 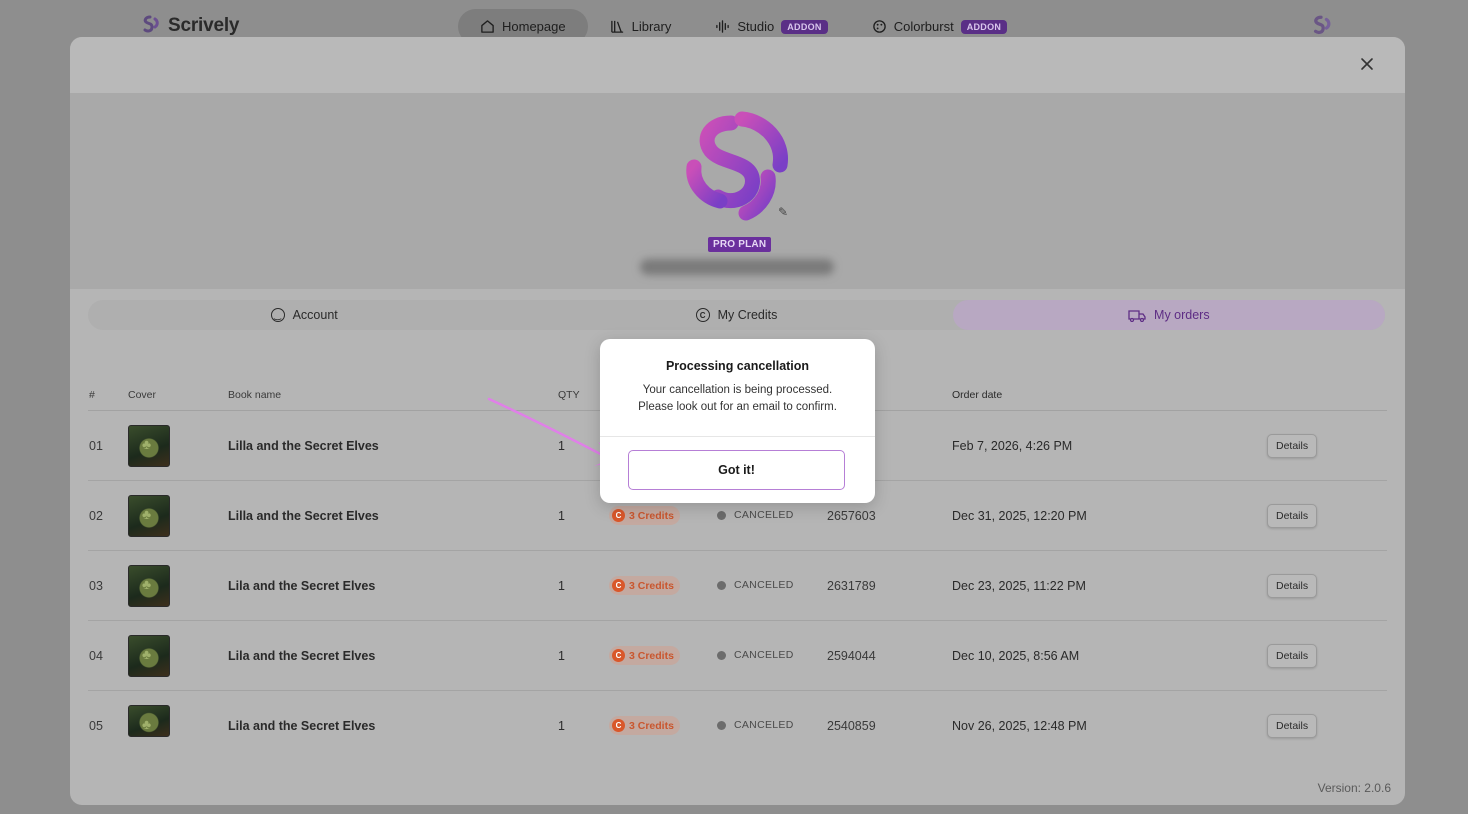 I want to click on close-icon, so click(x=1367, y=64).